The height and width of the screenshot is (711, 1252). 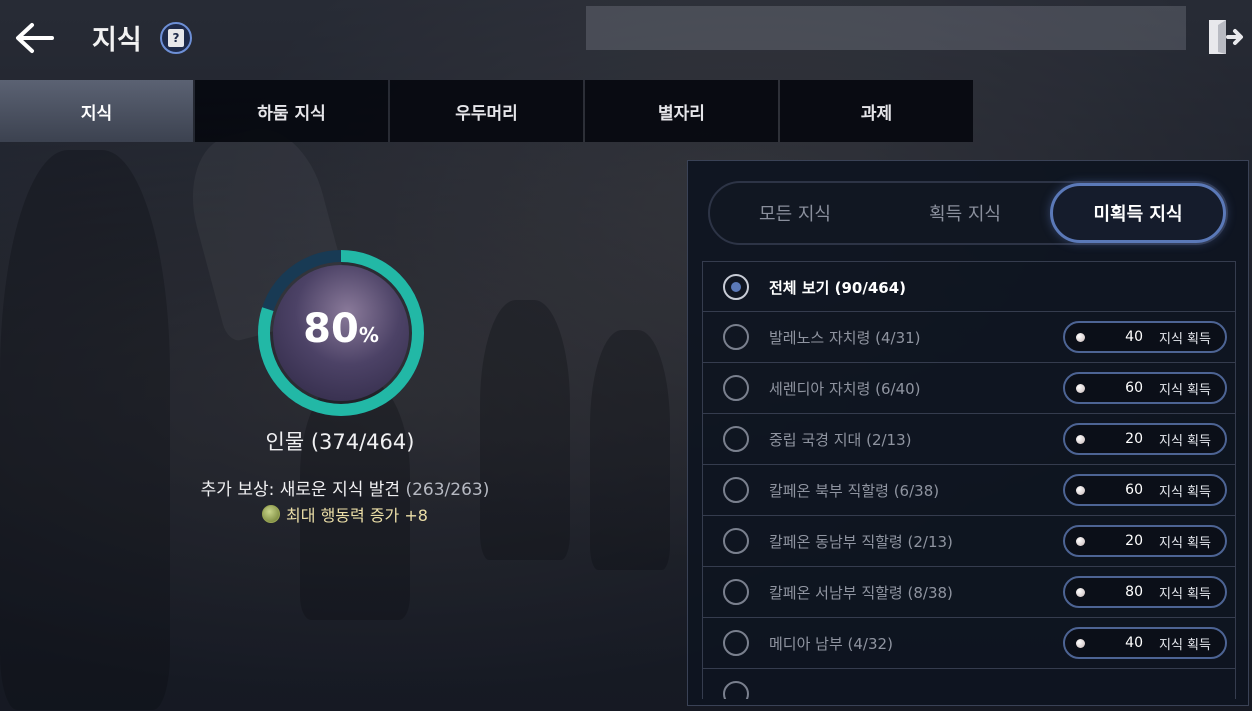 I want to click on reward-line: 최대 행동력 증가 +8, so click(x=345, y=514).